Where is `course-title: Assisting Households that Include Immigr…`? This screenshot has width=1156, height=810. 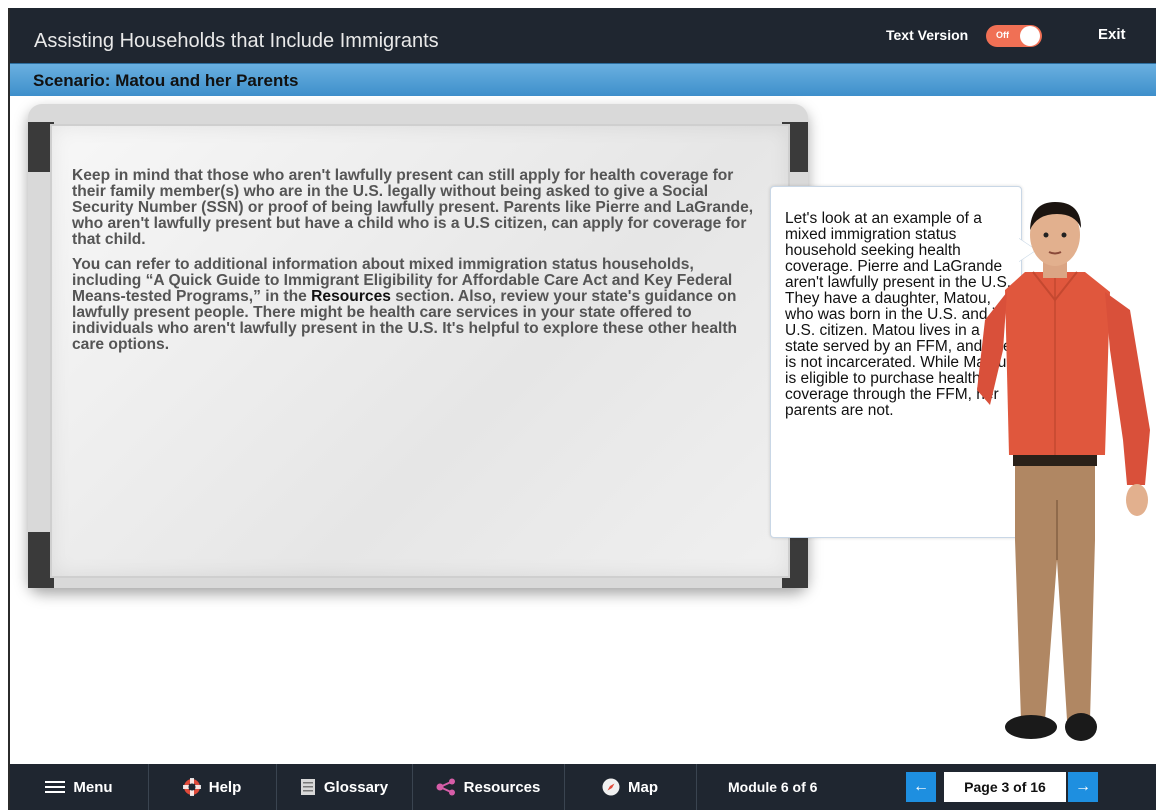 course-title: Assisting Households that Include Immigr… is located at coordinates (236, 41).